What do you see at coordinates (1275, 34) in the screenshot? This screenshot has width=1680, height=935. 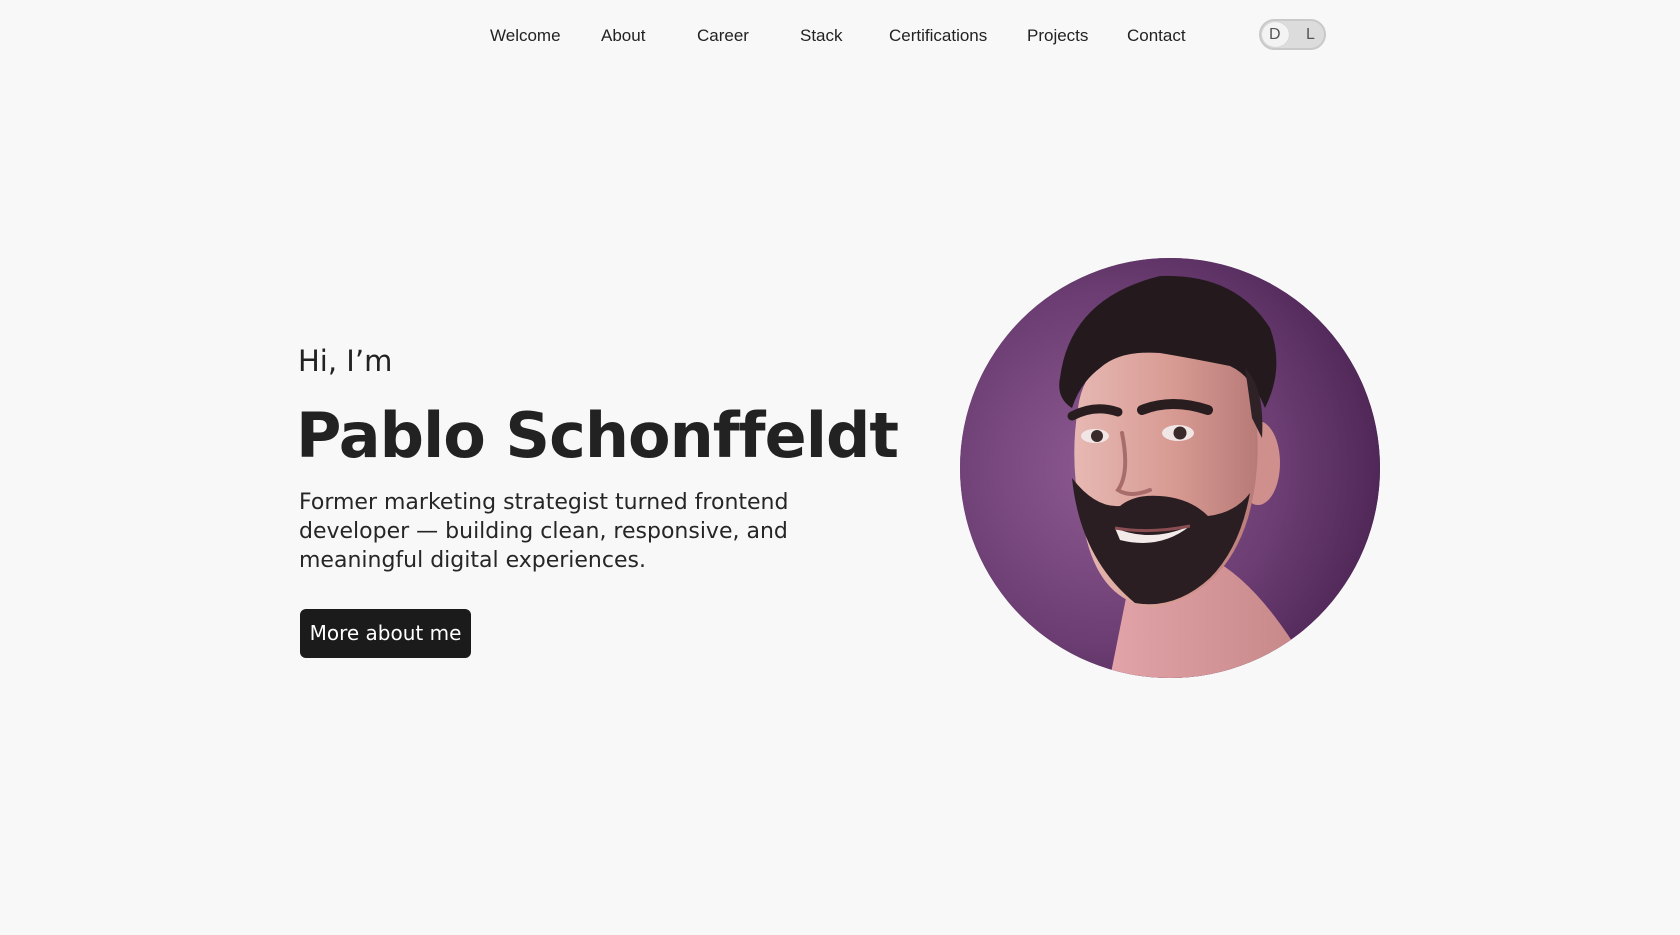 I see `toggle-dark-label: D` at bounding box center [1275, 34].